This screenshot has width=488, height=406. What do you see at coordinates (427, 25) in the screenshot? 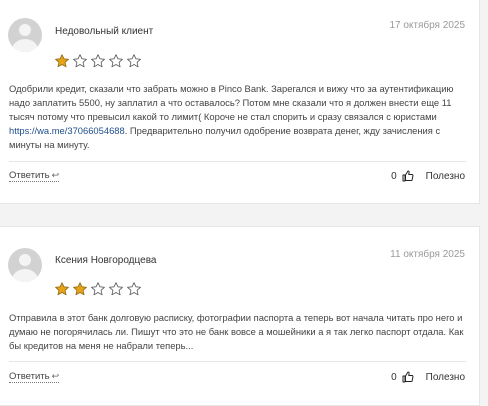
I see `review-date: 17 октября 2025` at bounding box center [427, 25].